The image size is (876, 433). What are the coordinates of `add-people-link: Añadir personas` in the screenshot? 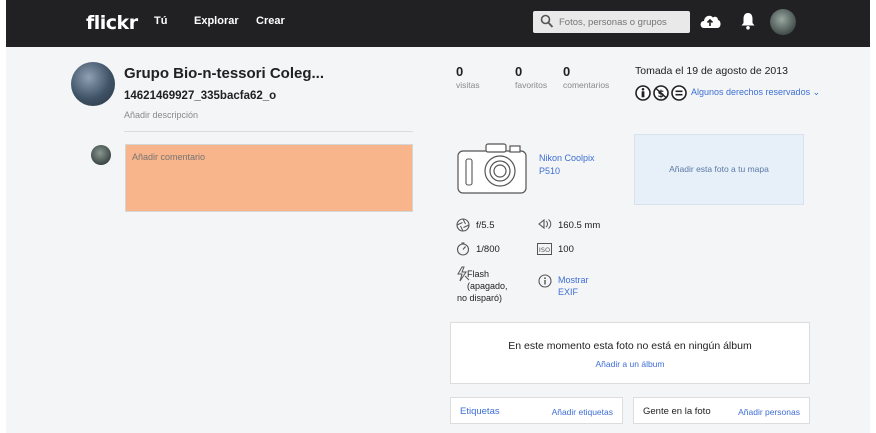 It's located at (769, 412).